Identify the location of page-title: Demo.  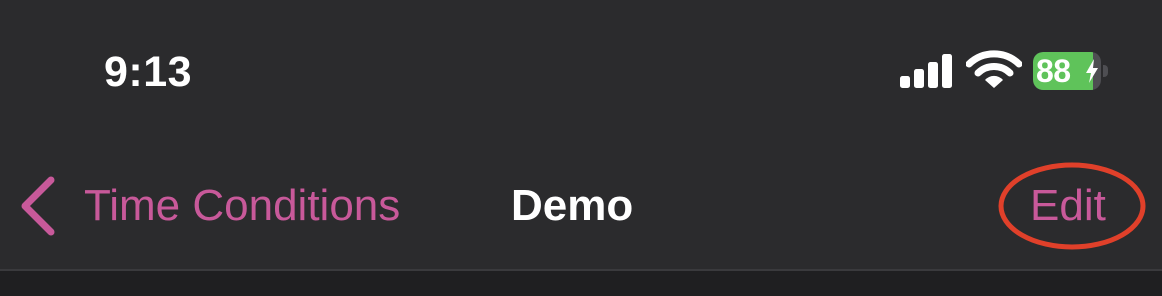
(572, 205).